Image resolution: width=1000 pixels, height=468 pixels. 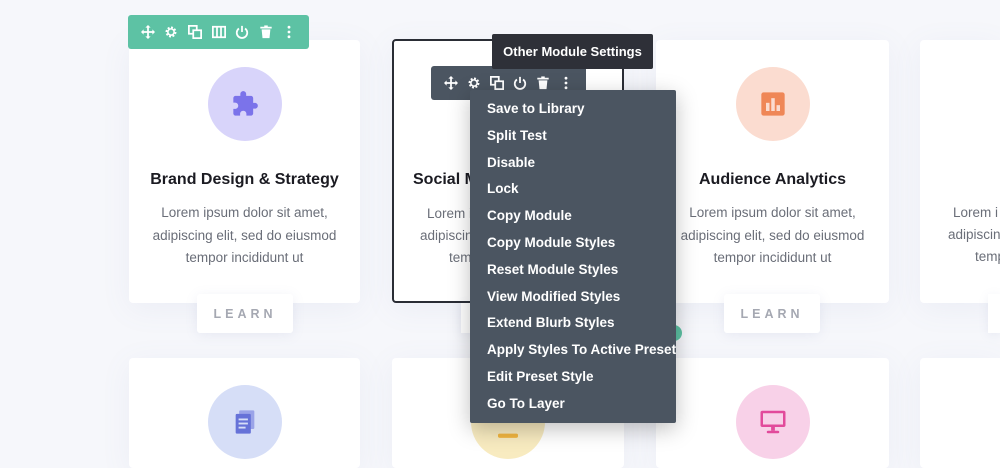 What do you see at coordinates (573, 323) in the screenshot?
I see `menu-item-extend-blurb-styles: Extend Blurb Styles` at bounding box center [573, 323].